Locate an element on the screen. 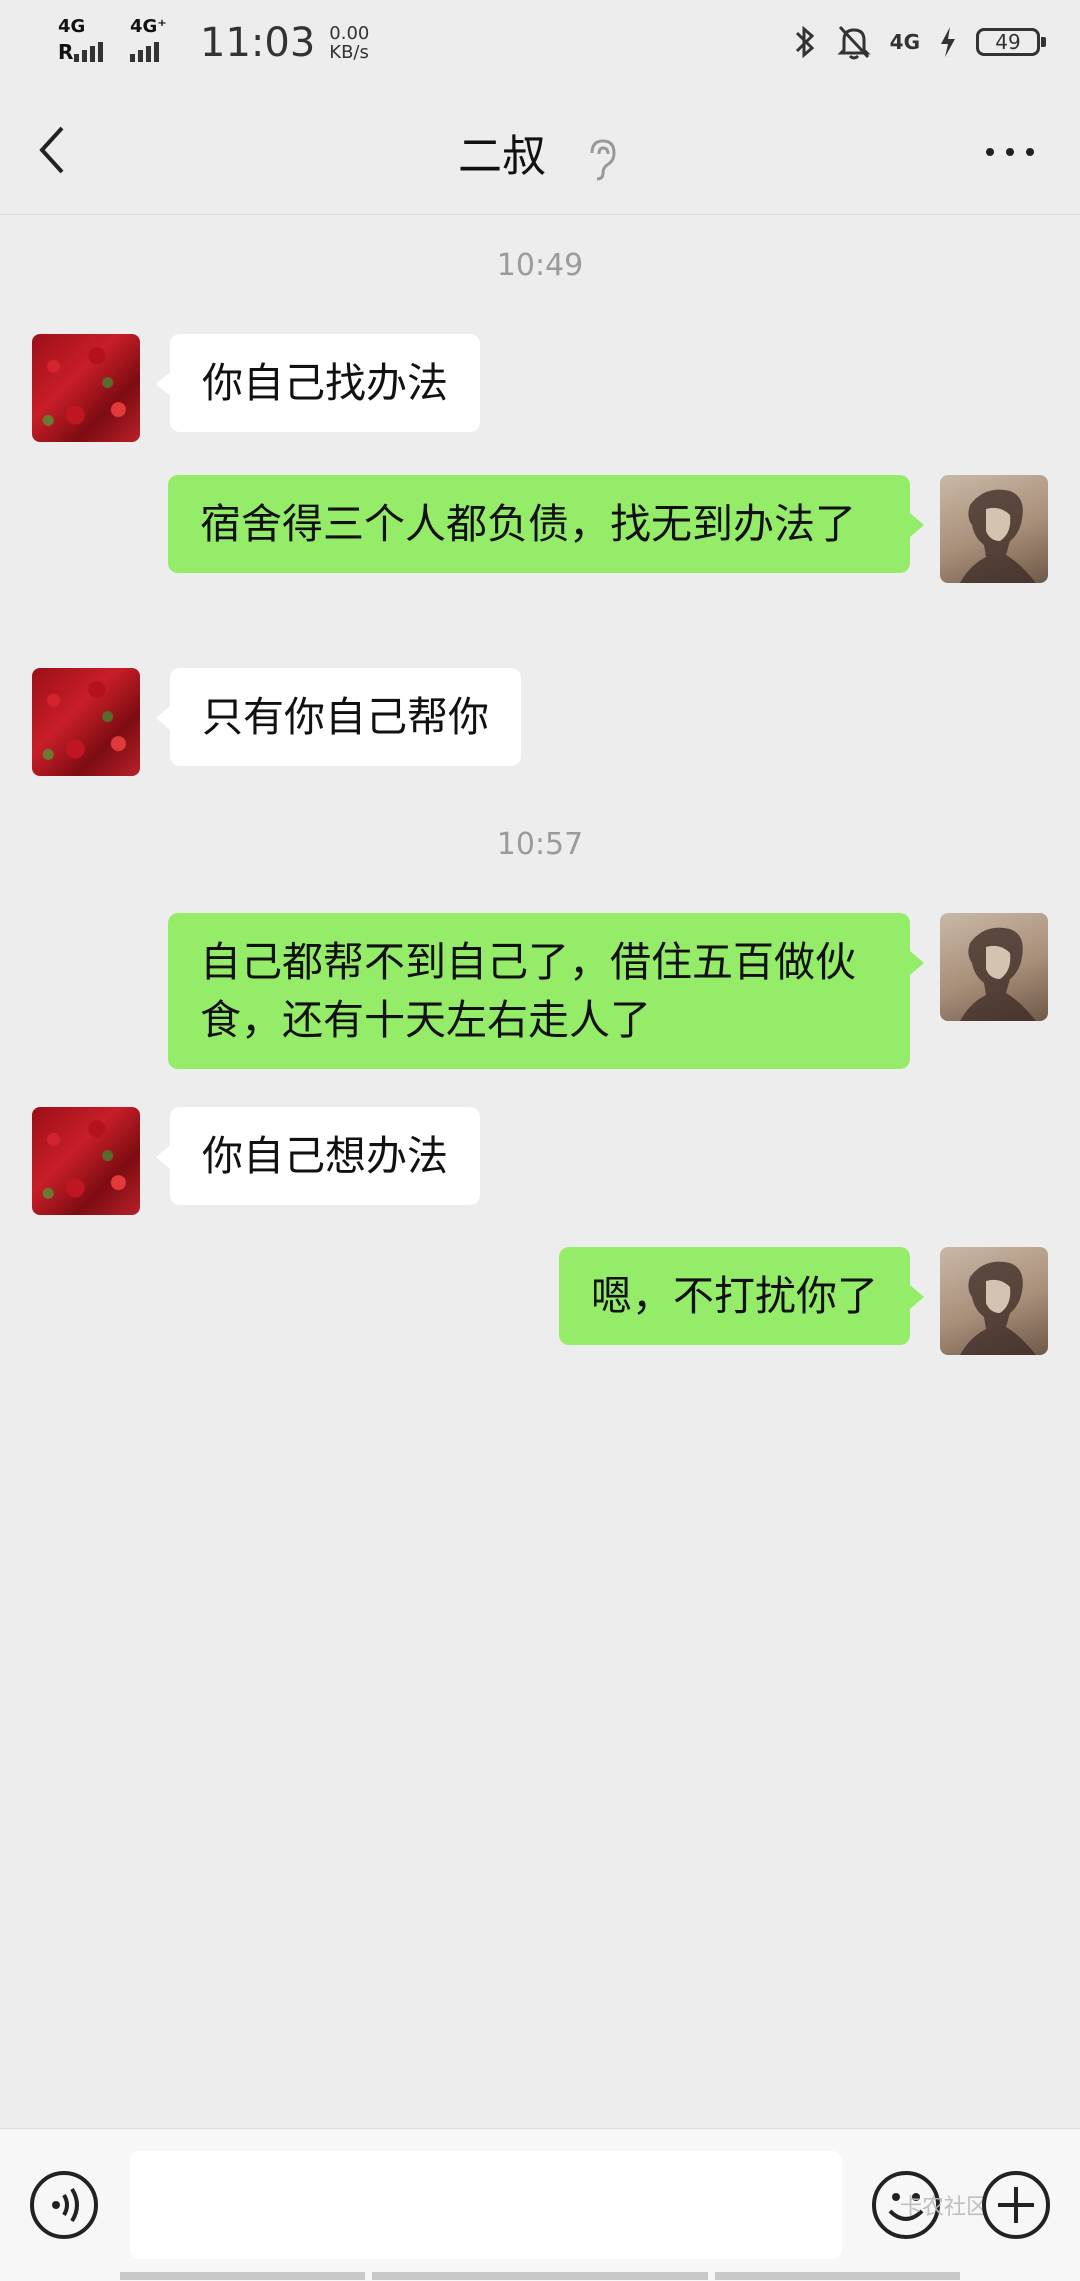 The image size is (1080, 2281). incoming-message: 你自己想办法 is located at coordinates (318, 1156).